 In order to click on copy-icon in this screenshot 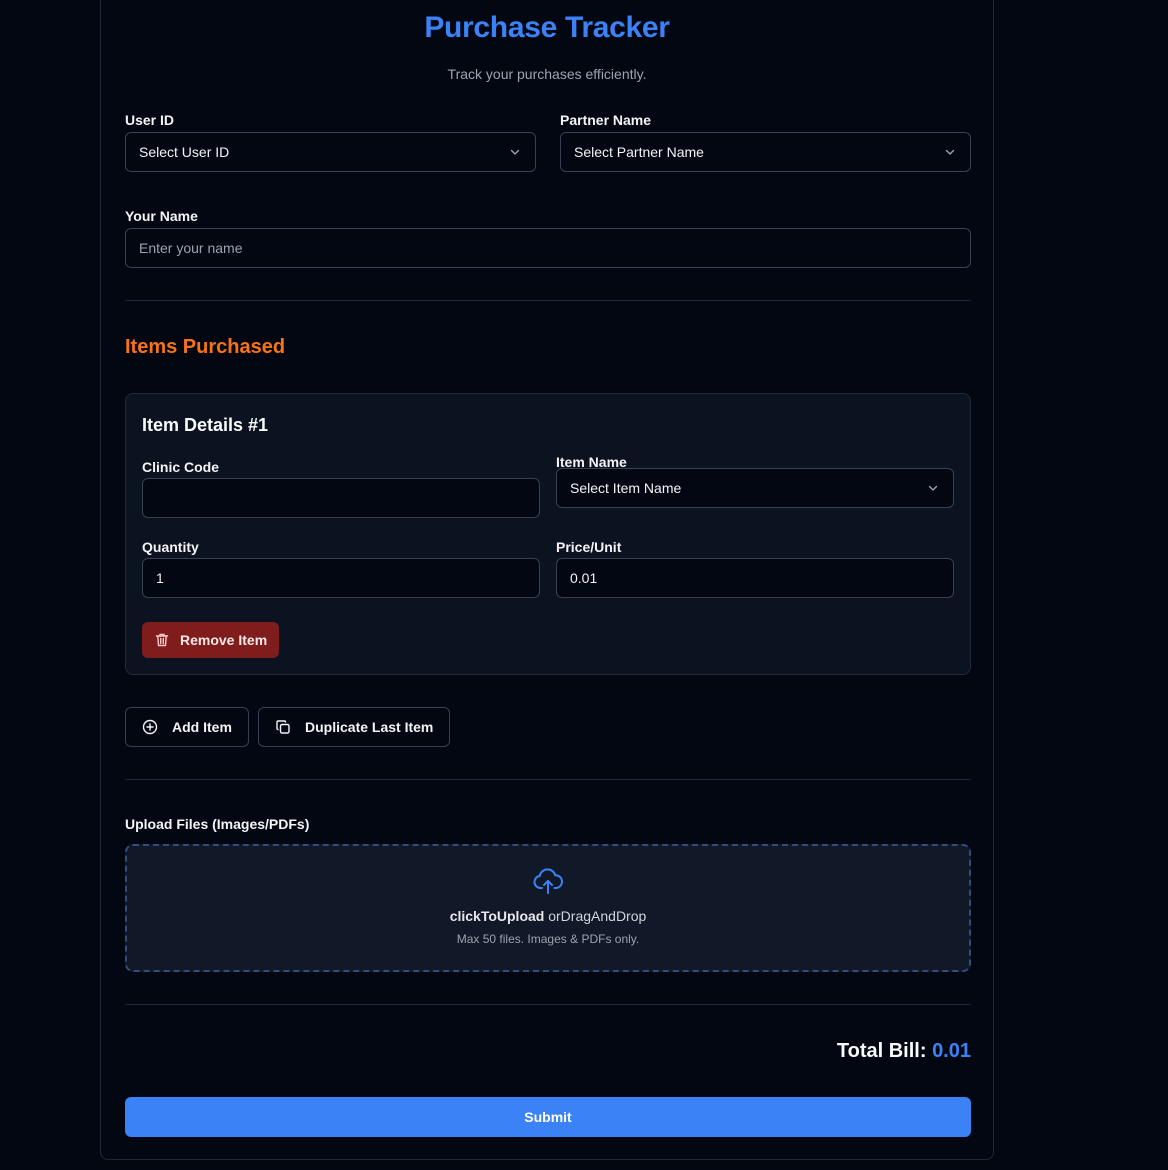, I will do `click(283, 727)`.